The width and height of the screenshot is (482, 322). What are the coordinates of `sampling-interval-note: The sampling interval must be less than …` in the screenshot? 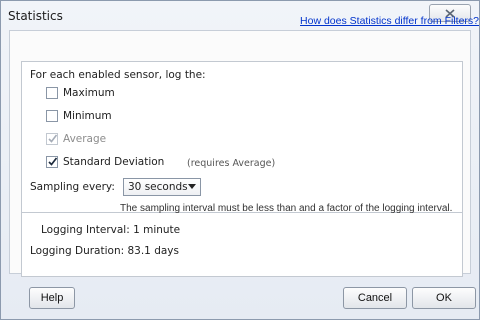 It's located at (286, 208).